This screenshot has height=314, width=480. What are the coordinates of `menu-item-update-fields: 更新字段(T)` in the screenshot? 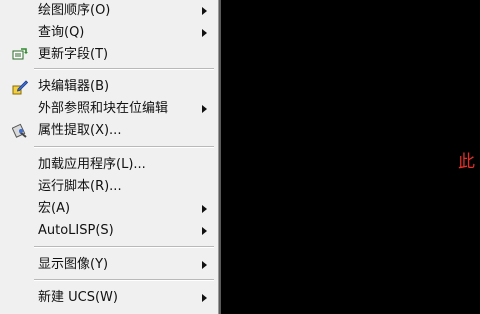 It's located at (108, 55).